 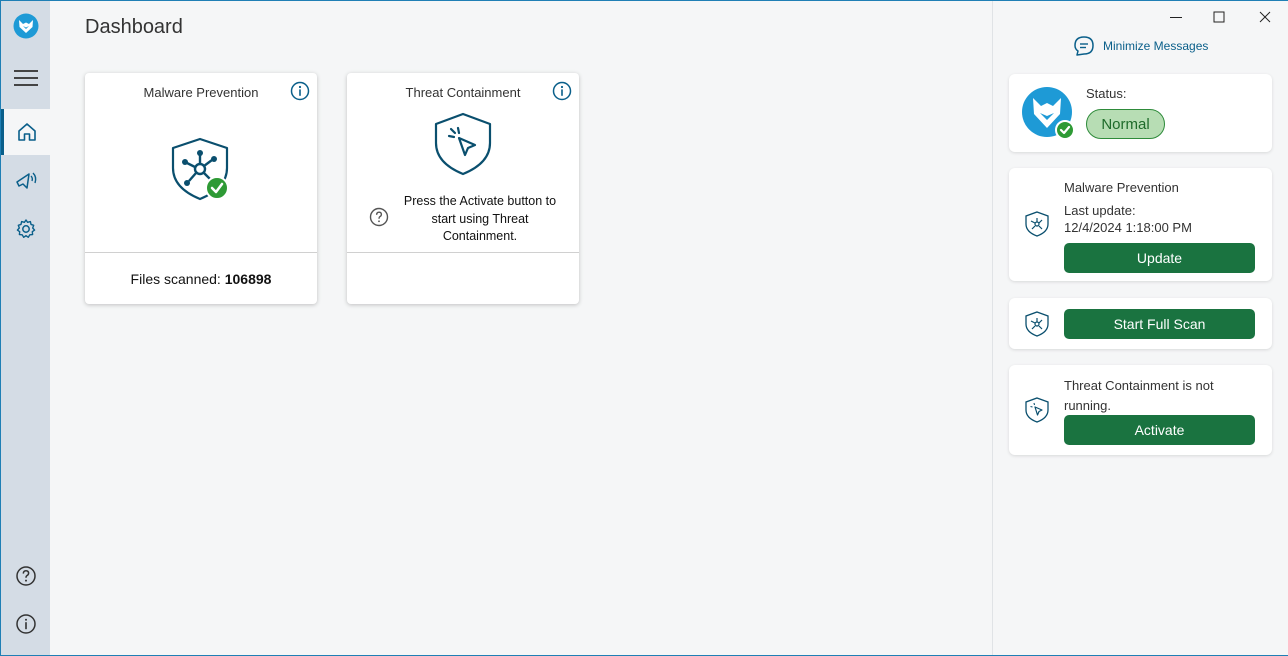 What do you see at coordinates (1159, 324) in the screenshot?
I see `start-full-scan-button: Start Full Scan` at bounding box center [1159, 324].